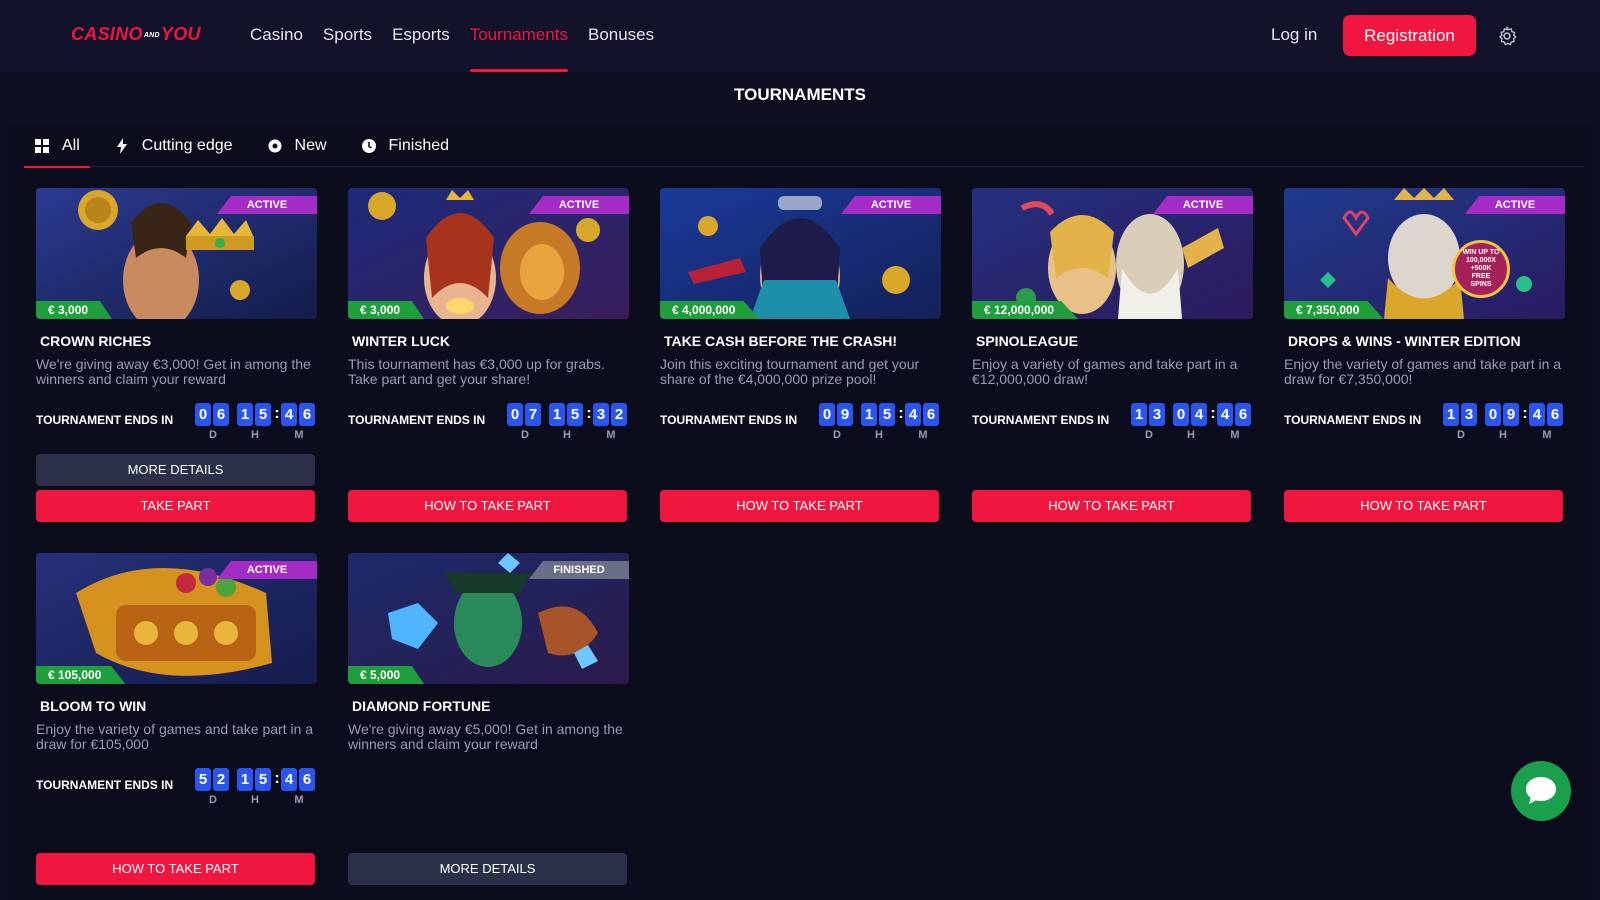 Image resolution: width=1600 pixels, height=900 pixels. Describe the element at coordinates (297, 146) in the screenshot. I see `filter-tab-new: New` at that location.